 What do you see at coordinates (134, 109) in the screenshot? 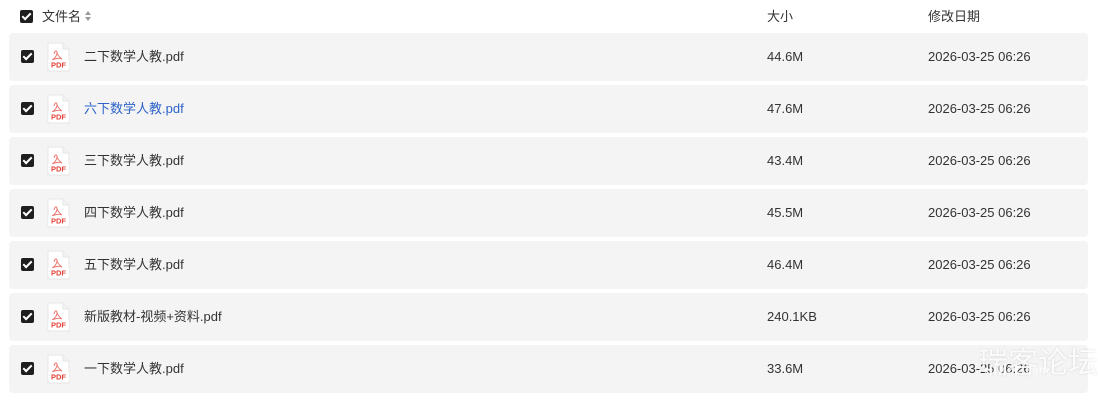
I see `file-name: 六下数学人教.pdf` at bounding box center [134, 109].